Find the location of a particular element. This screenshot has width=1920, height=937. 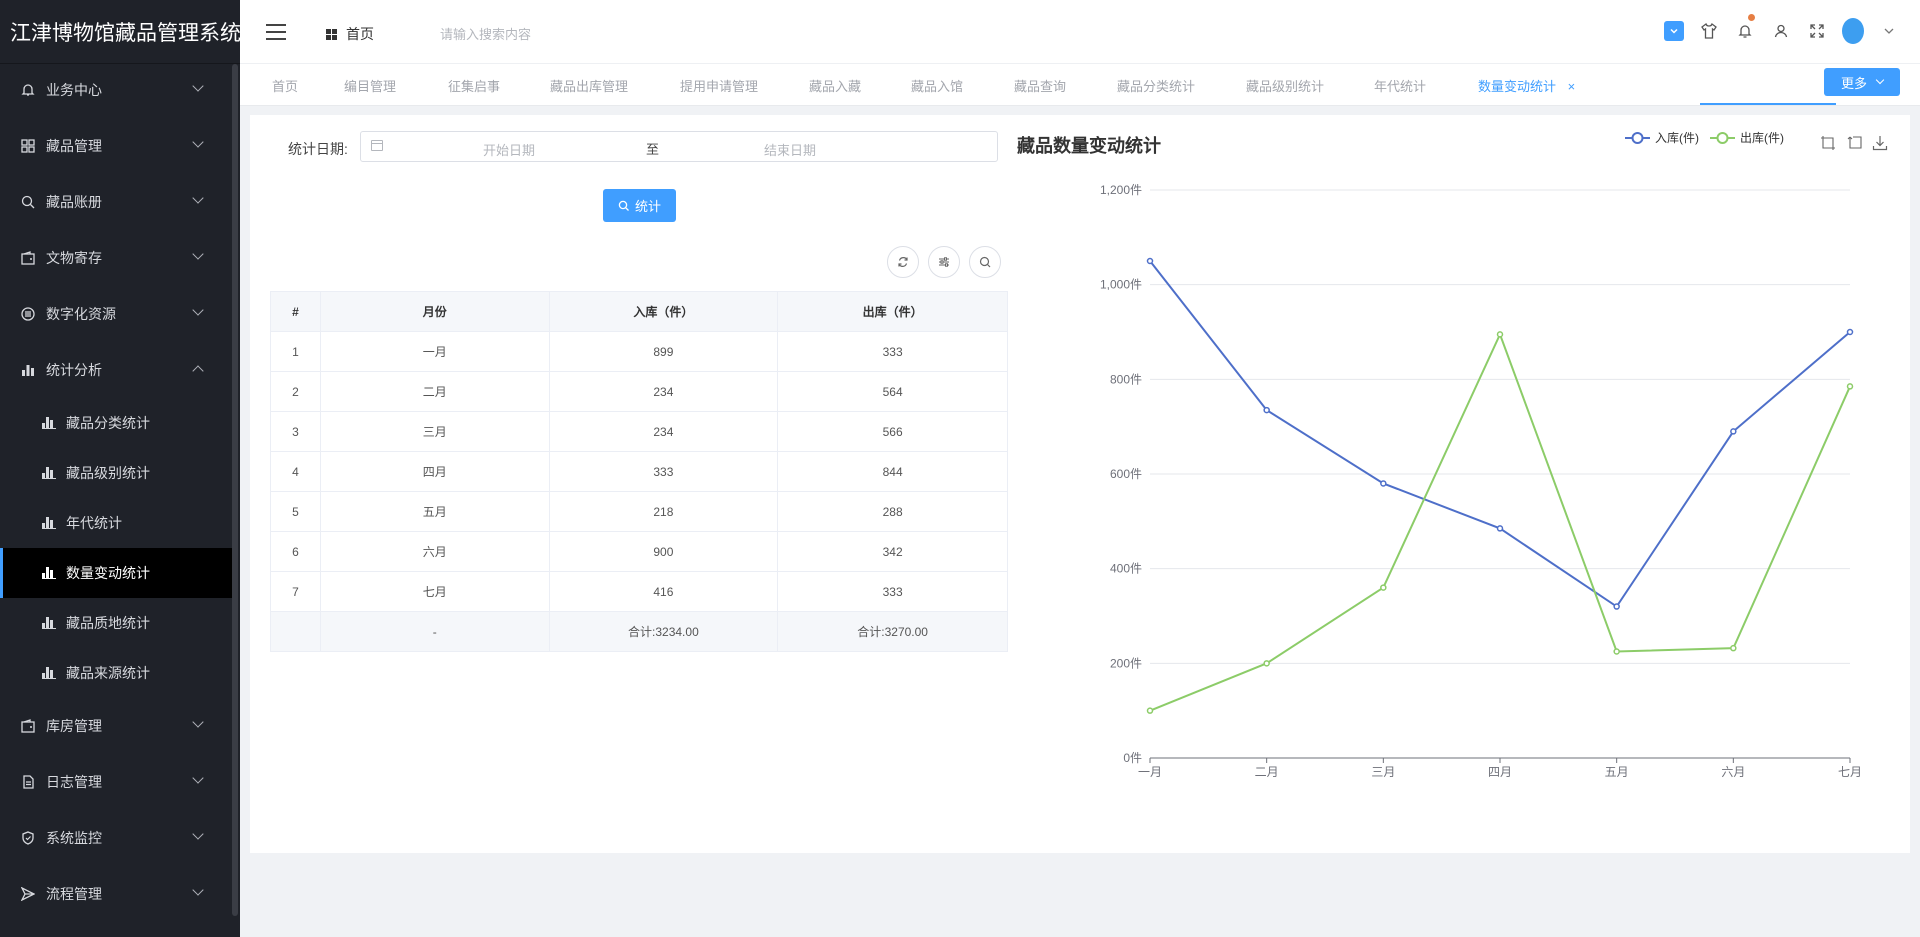

tab-entry: 藏品入馆 is located at coordinates (937, 85).